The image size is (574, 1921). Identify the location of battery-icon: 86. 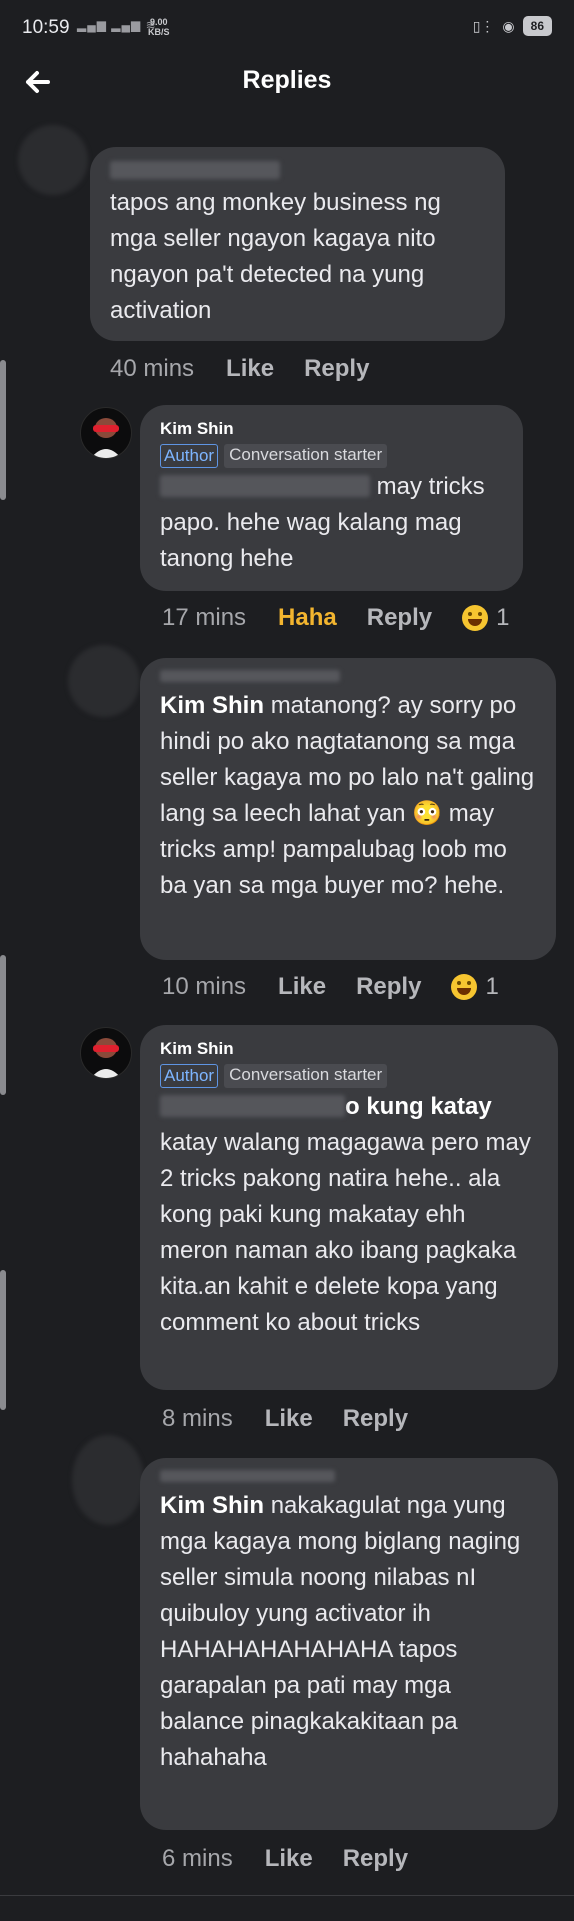
(537, 26).